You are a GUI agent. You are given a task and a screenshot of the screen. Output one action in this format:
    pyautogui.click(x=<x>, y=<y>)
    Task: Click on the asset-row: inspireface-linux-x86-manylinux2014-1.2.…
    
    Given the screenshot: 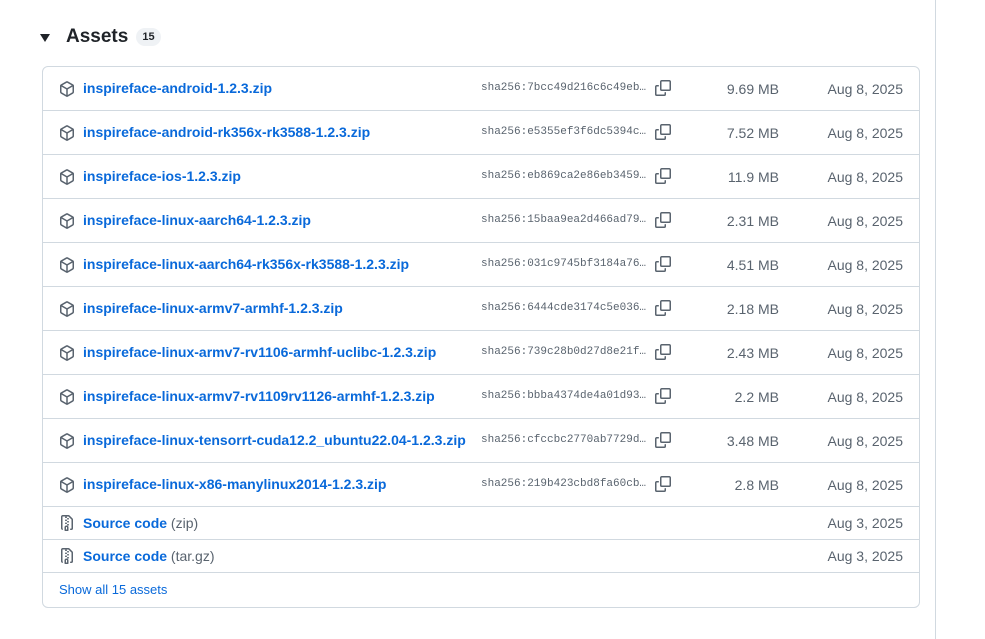 What is the action you would take?
    pyautogui.click(x=481, y=485)
    